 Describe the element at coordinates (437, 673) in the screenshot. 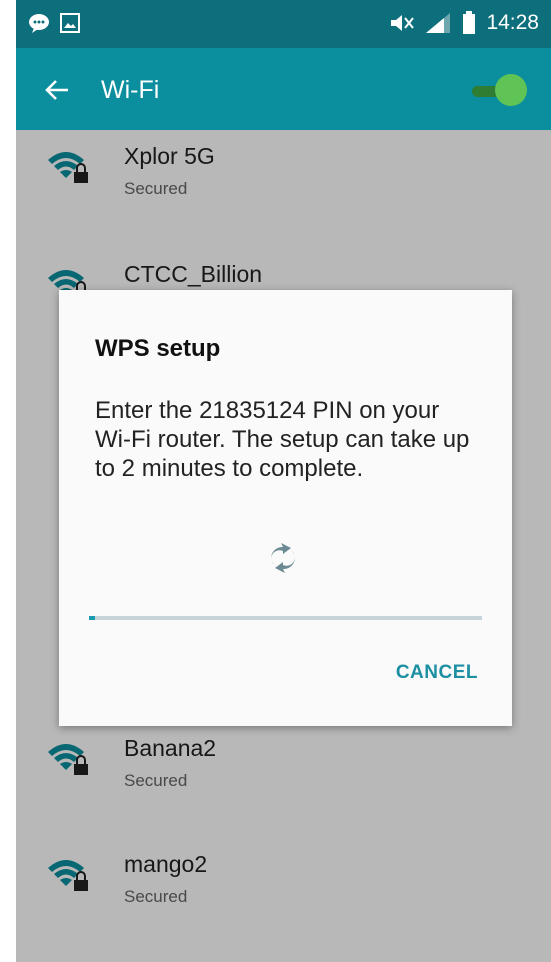

I see `cancel-button: CANCEL` at that location.